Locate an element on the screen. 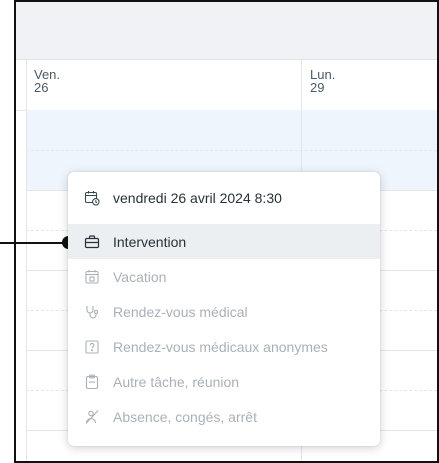 The image size is (439, 463). anonymous-question-icon is located at coordinates (92, 347).